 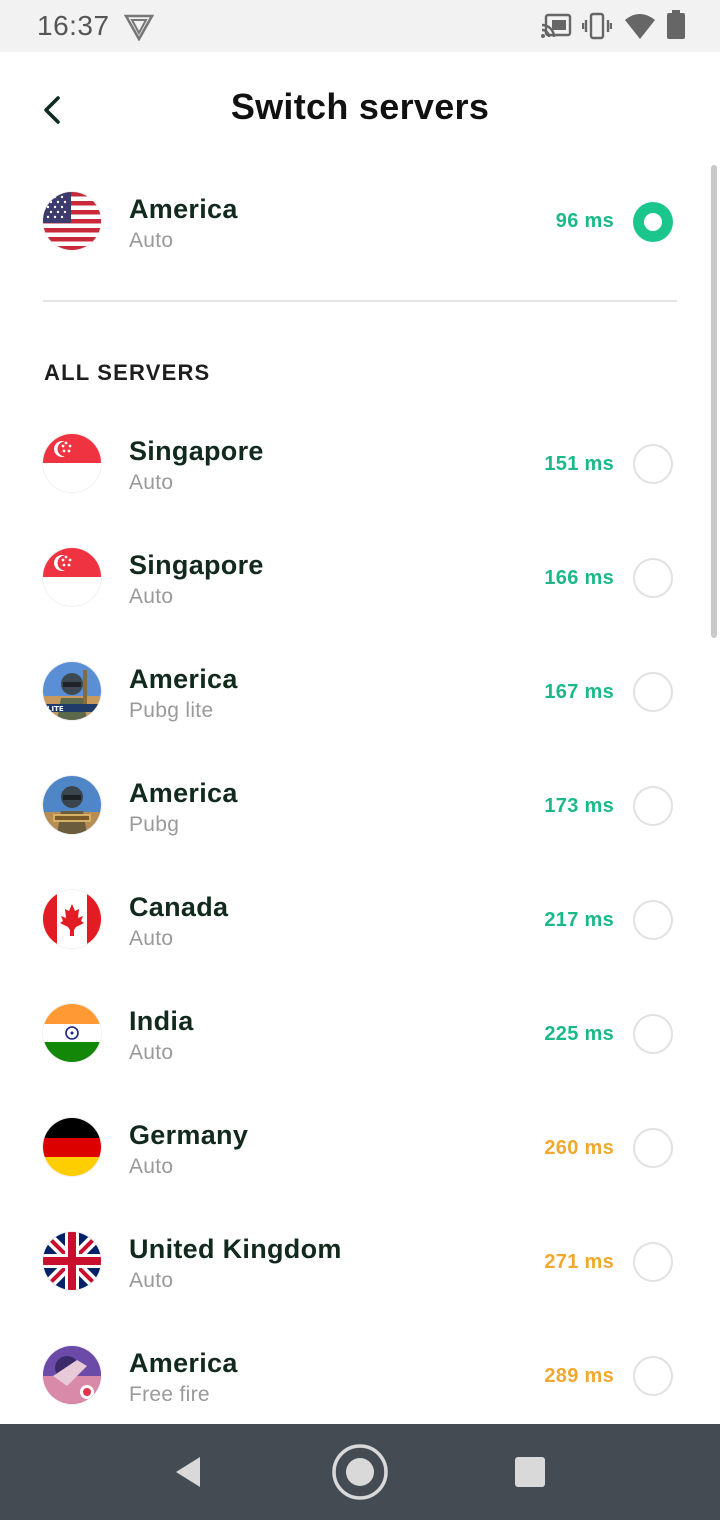 What do you see at coordinates (55, 709) in the screenshot?
I see `svg-text: LITE` at bounding box center [55, 709].